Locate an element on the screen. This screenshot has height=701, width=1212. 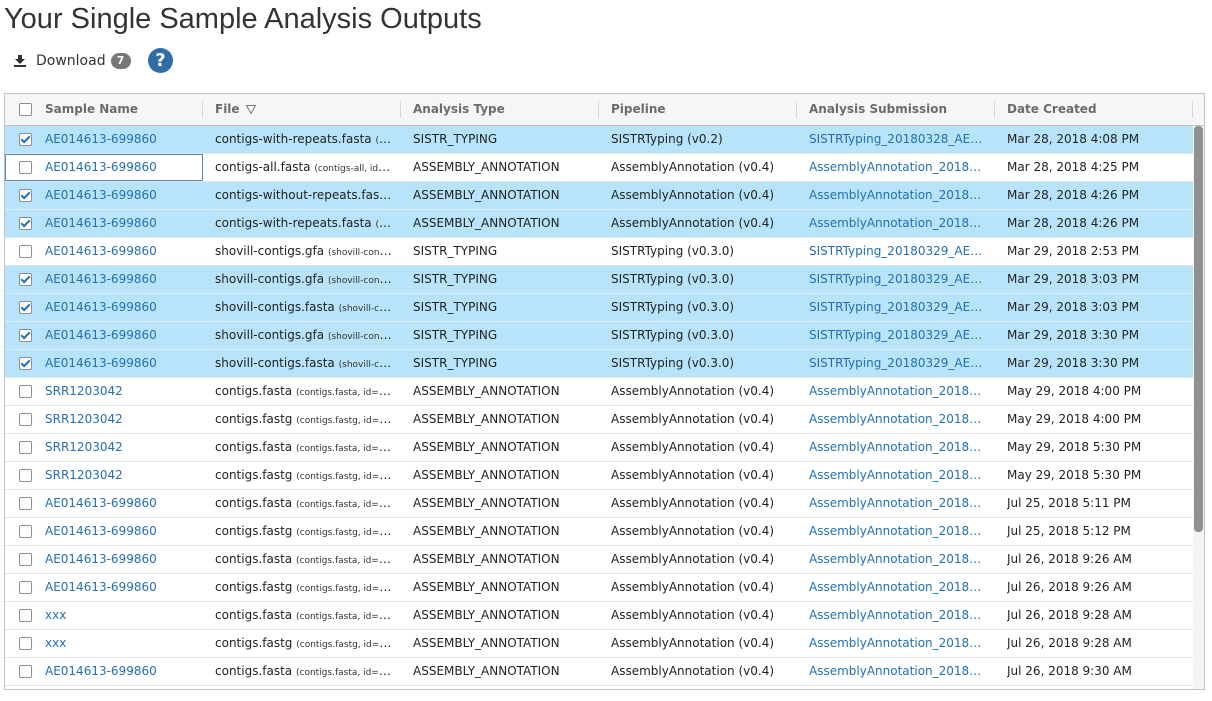
column-header-sample-name: Sample Name is located at coordinates (104, 109).